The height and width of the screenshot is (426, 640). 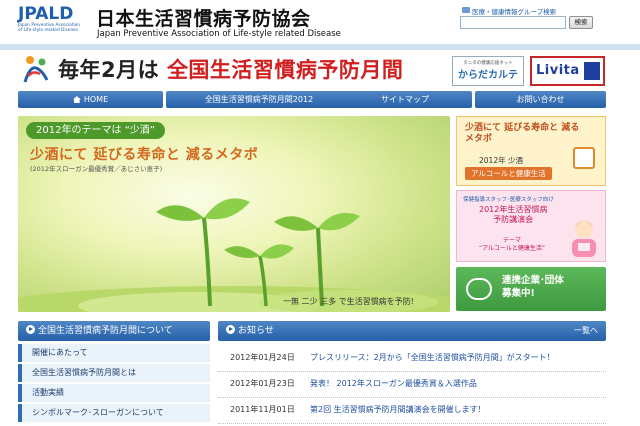 I want to click on handshake-icon, so click(x=479, y=289).